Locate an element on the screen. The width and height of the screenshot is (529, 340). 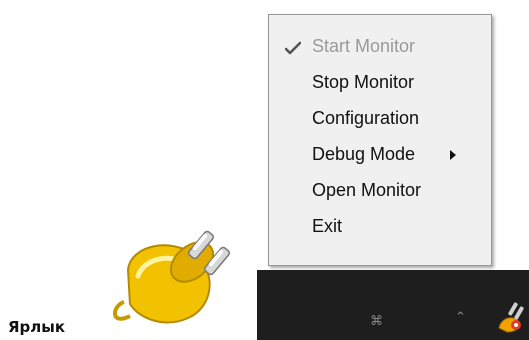
menu-item-label: Exit is located at coordinates (327, 226).